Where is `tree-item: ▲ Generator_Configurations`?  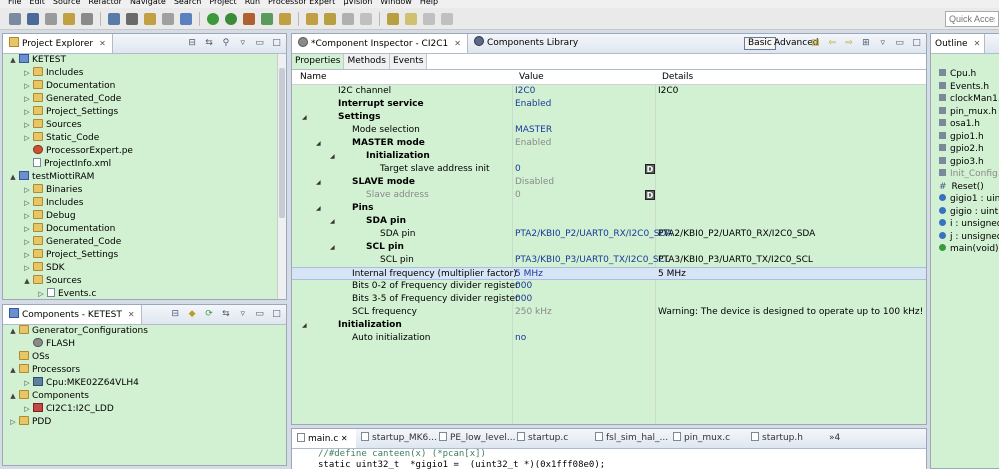
tree-item: ▲ Generator_Configurations is located at coordinates (144, 331).